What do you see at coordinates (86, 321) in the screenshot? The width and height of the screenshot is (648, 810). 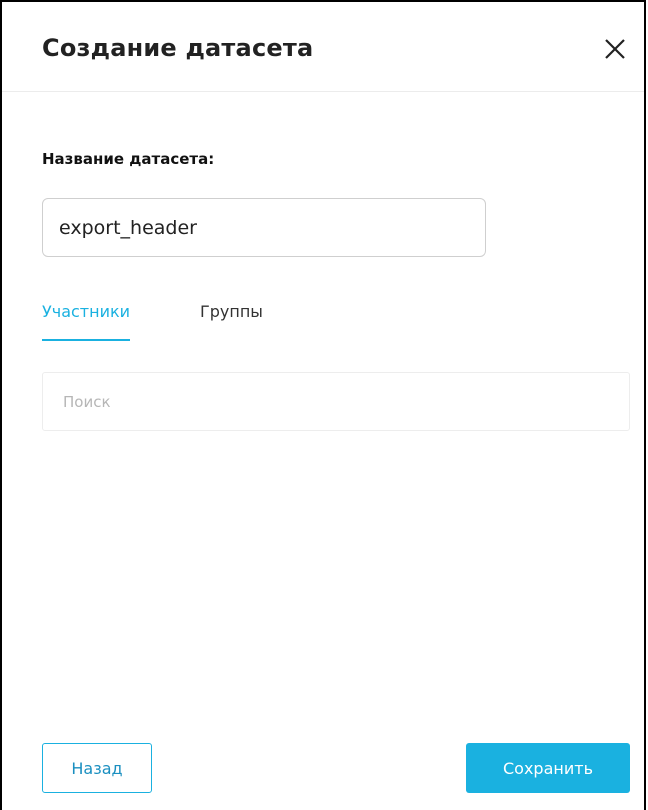 I see `tab-participants: Участники` at bounding box center [86, 321].